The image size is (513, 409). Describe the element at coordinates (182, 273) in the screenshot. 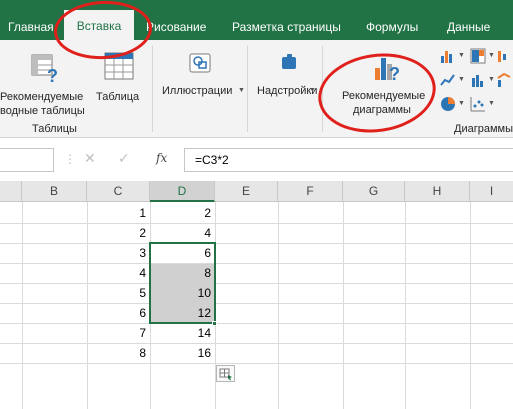

I see `cell-d4: 8` at that location.